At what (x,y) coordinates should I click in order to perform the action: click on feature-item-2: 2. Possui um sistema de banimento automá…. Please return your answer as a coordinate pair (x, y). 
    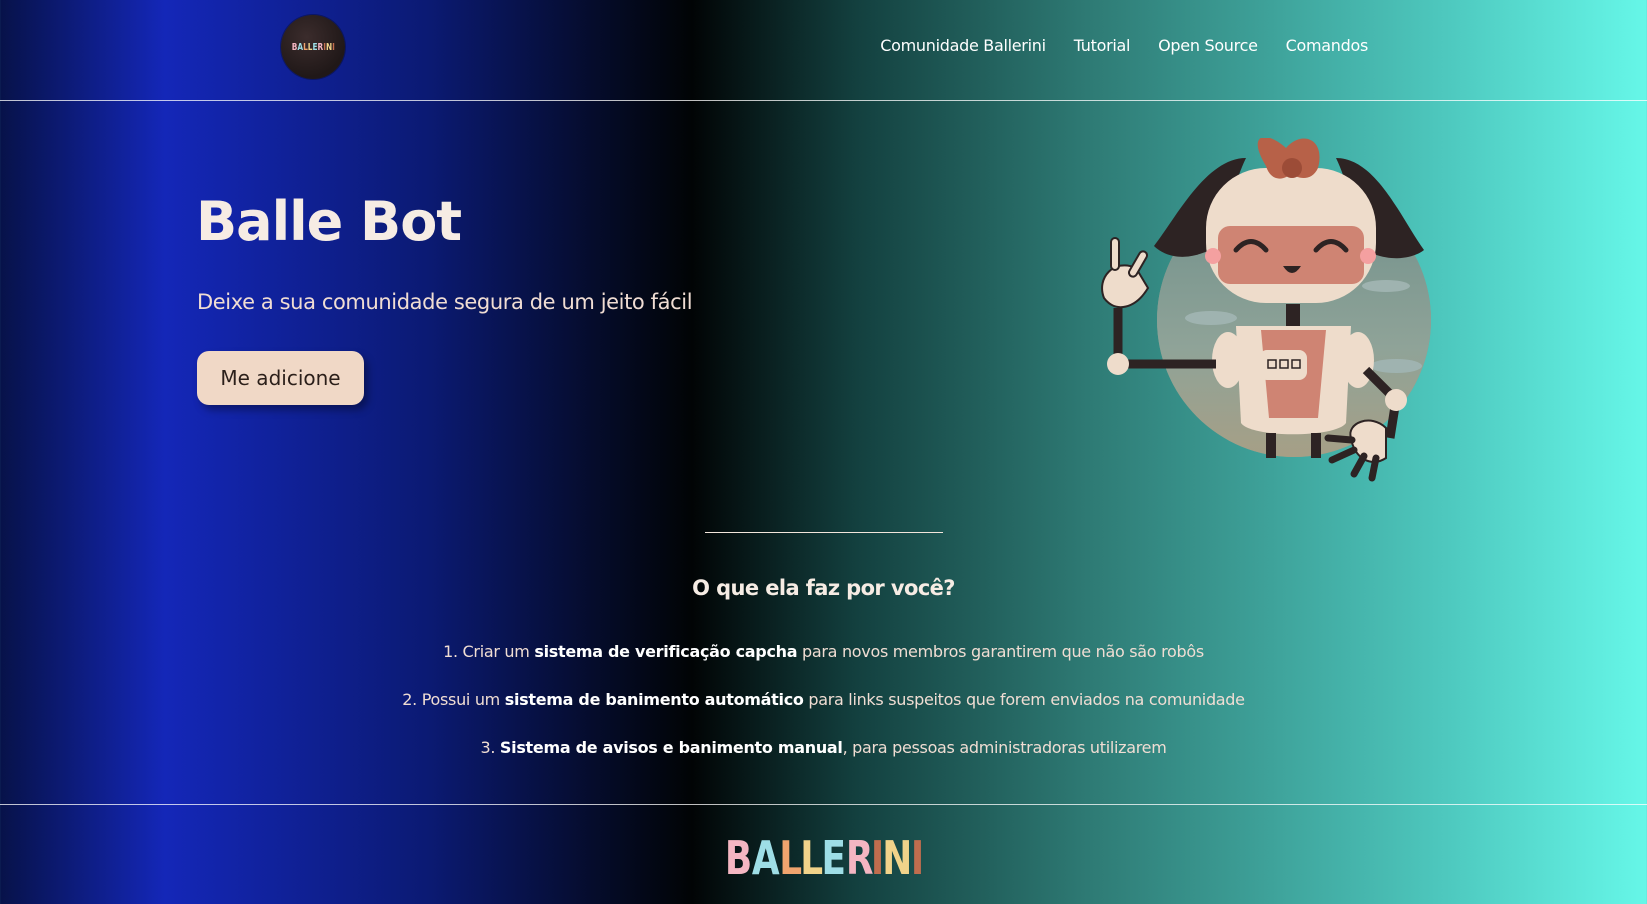
    Looking at the image, I should click on (823, 712).